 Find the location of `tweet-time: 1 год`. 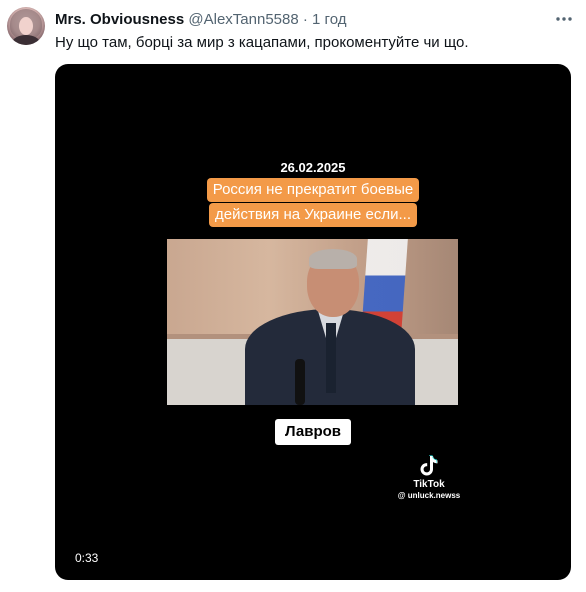

tweet-time: 1 год is located at coordinates (329, 19).